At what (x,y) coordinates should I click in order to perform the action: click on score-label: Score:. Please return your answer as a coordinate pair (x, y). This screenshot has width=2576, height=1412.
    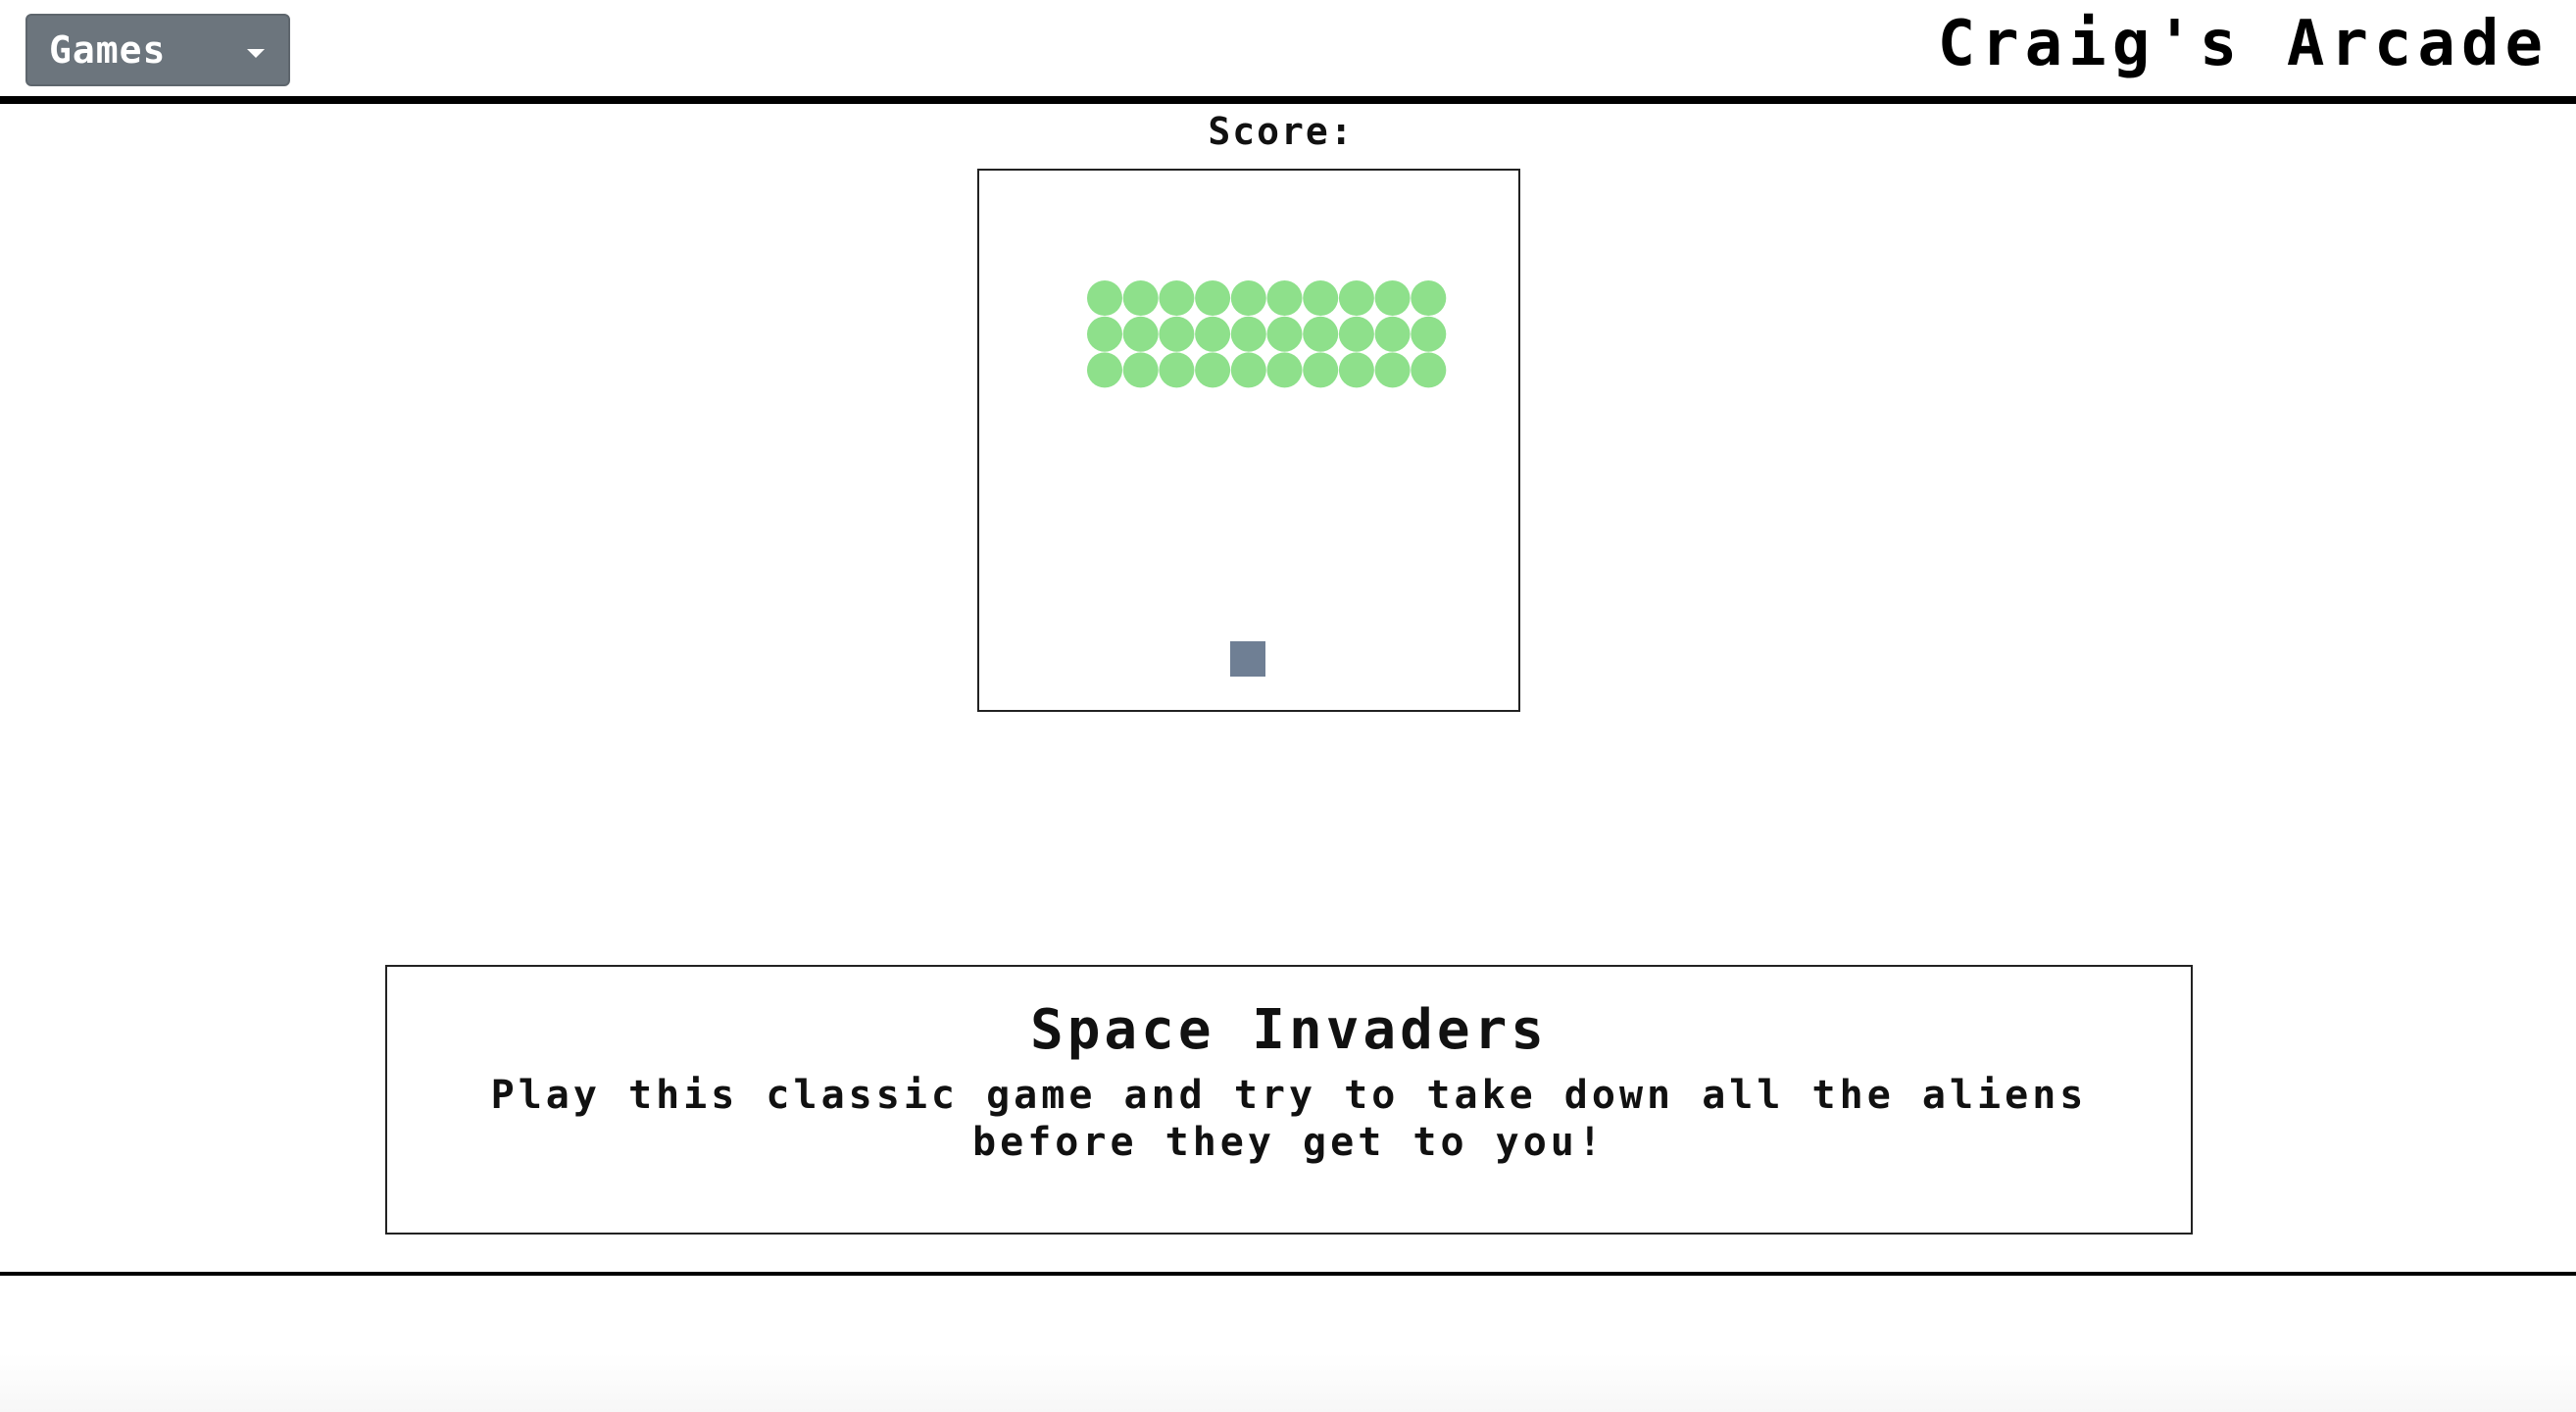
    Looking at the image, I should click on (1281, 131).